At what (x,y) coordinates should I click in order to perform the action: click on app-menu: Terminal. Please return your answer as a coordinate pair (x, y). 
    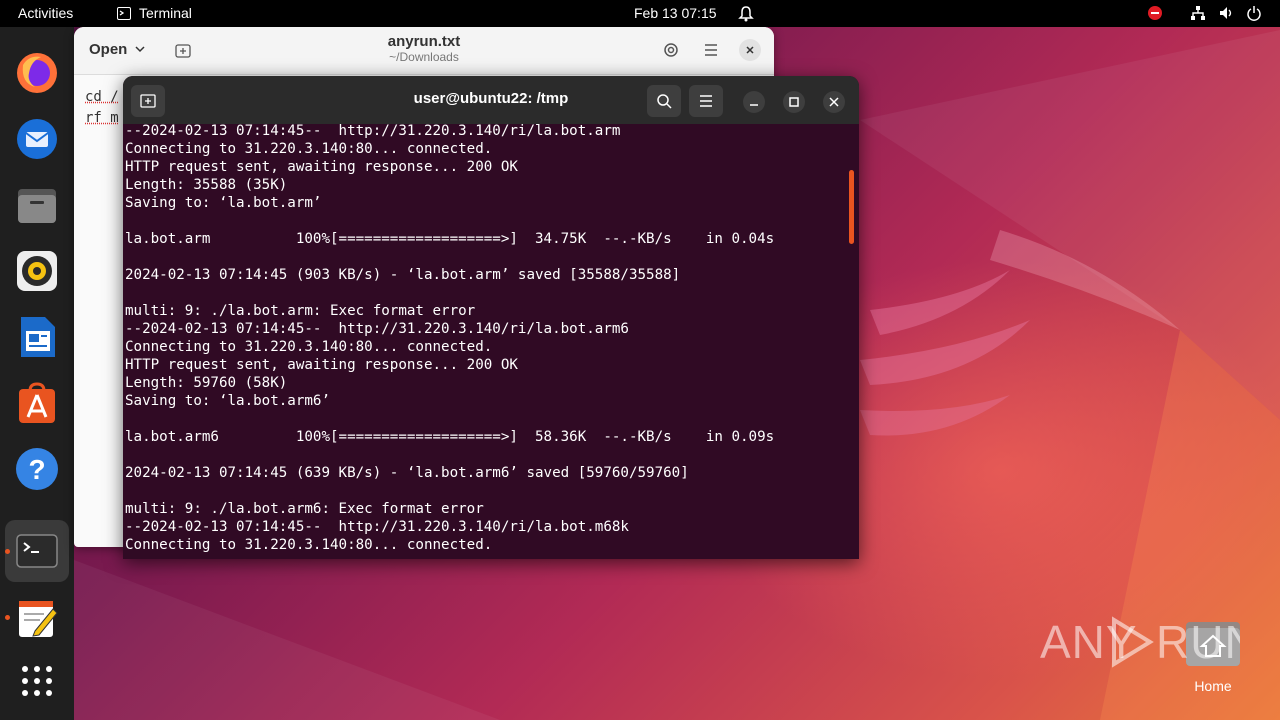
    Looking at the image, I should click on (165, 13).